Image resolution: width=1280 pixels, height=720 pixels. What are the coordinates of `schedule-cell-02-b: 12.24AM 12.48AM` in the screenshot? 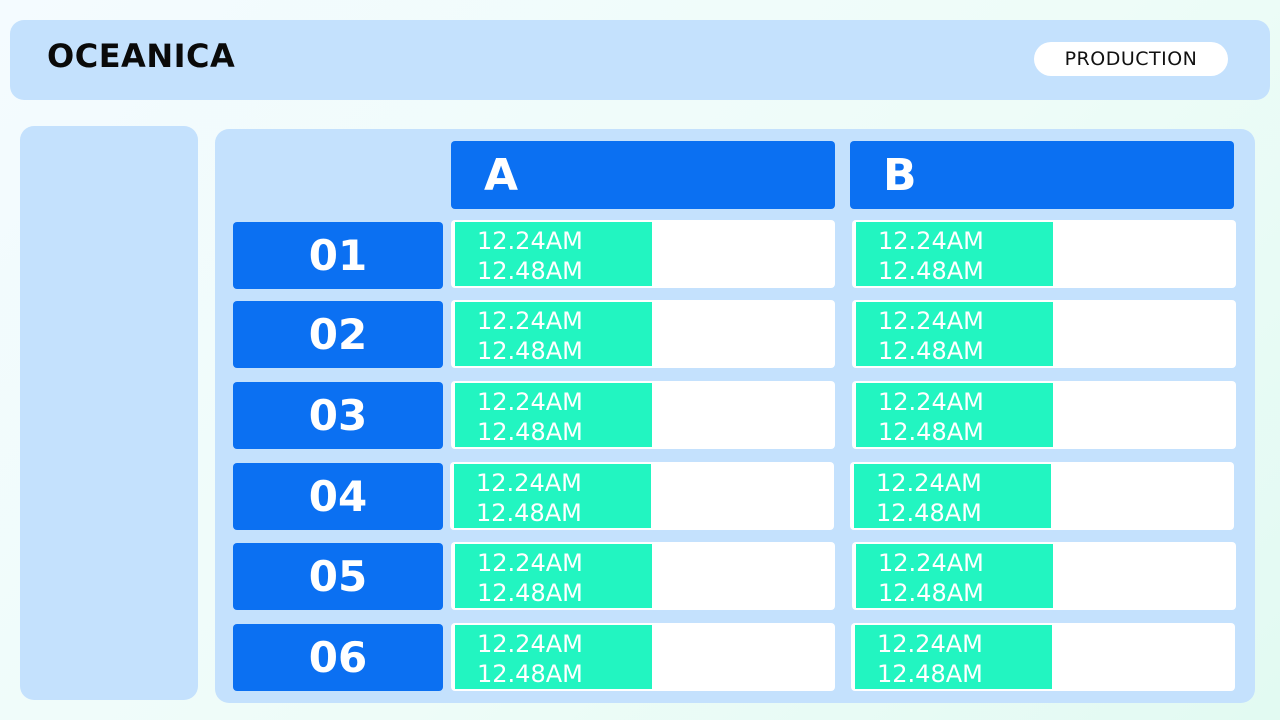 It's located at (1044, 334).